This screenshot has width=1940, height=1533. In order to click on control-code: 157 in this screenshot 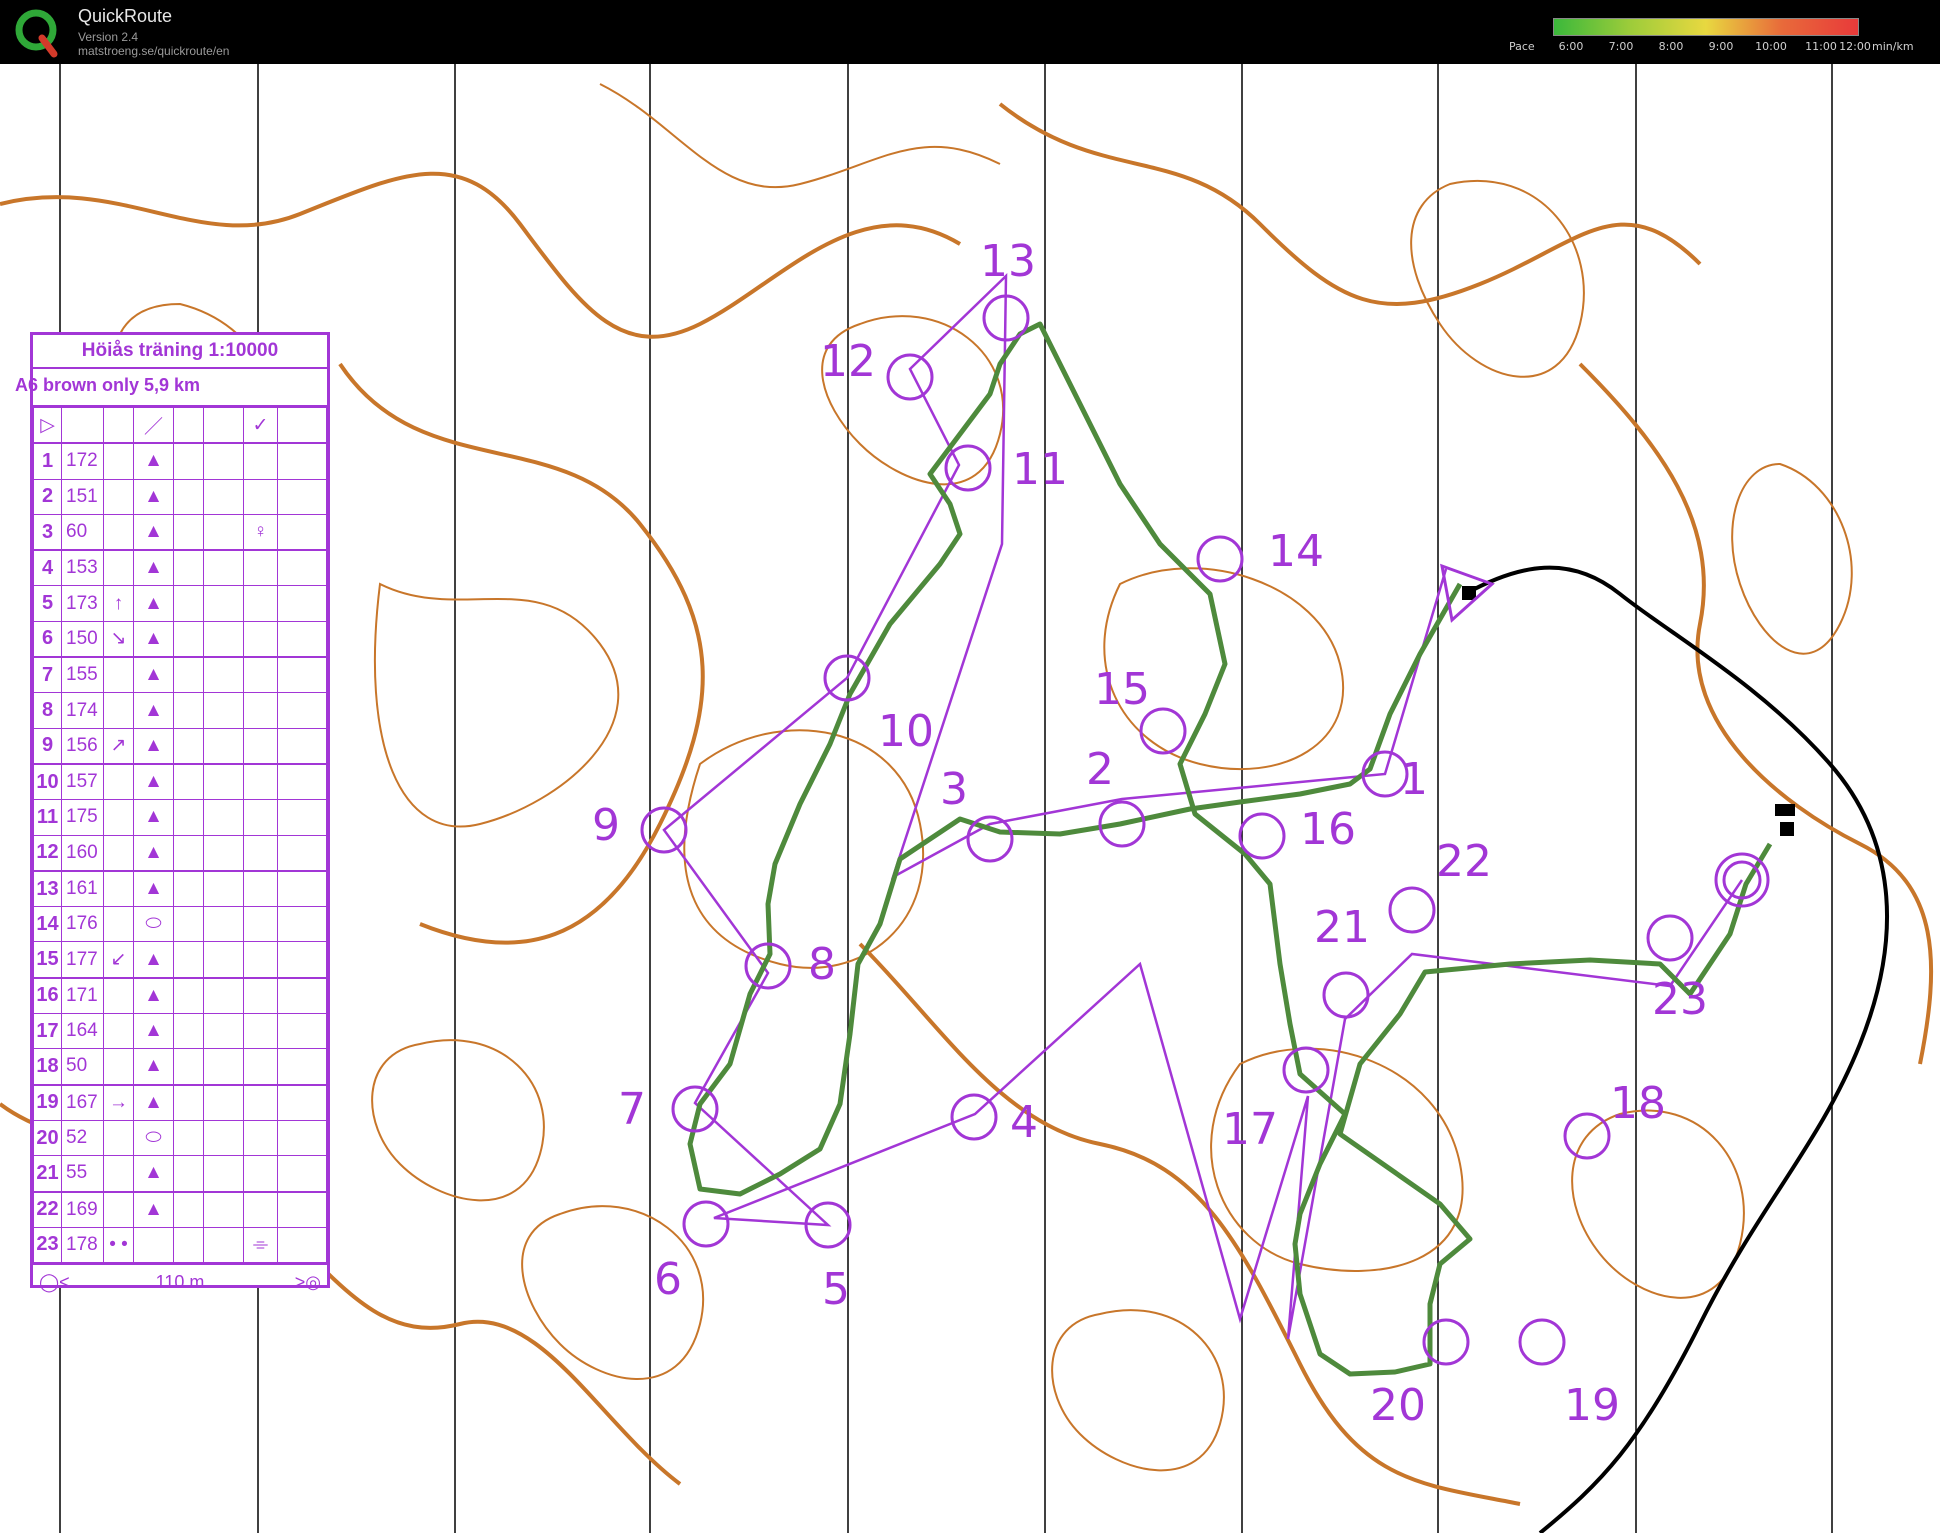, I will do `click(82, 782)`.